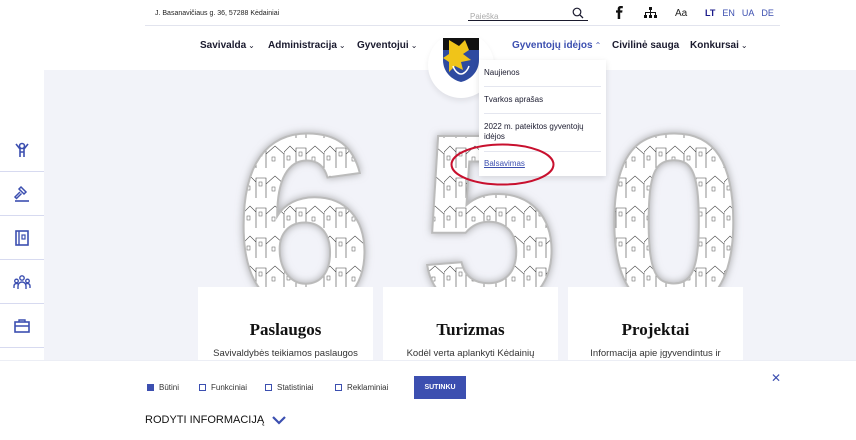 The width and height of the screenshot is (856, 440). Describe the element at coordinates (719, 45) in the screenshot. I see `nav-item-konkursai: Konkursai ⌄` at that location.